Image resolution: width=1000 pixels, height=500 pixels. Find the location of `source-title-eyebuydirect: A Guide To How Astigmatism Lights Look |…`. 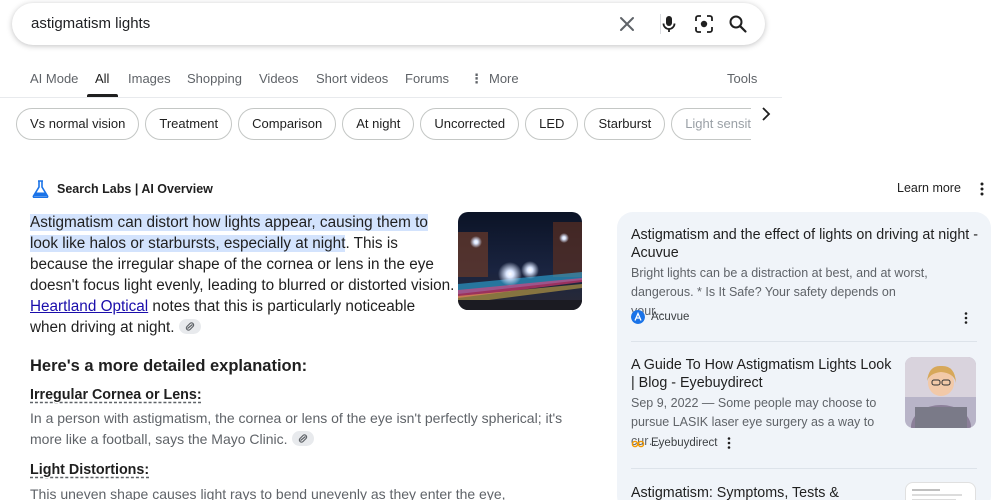

source-title-eyebuydirect: A Guide To How Astigmatism Lights Look |… is located at coordinates (763, 374).